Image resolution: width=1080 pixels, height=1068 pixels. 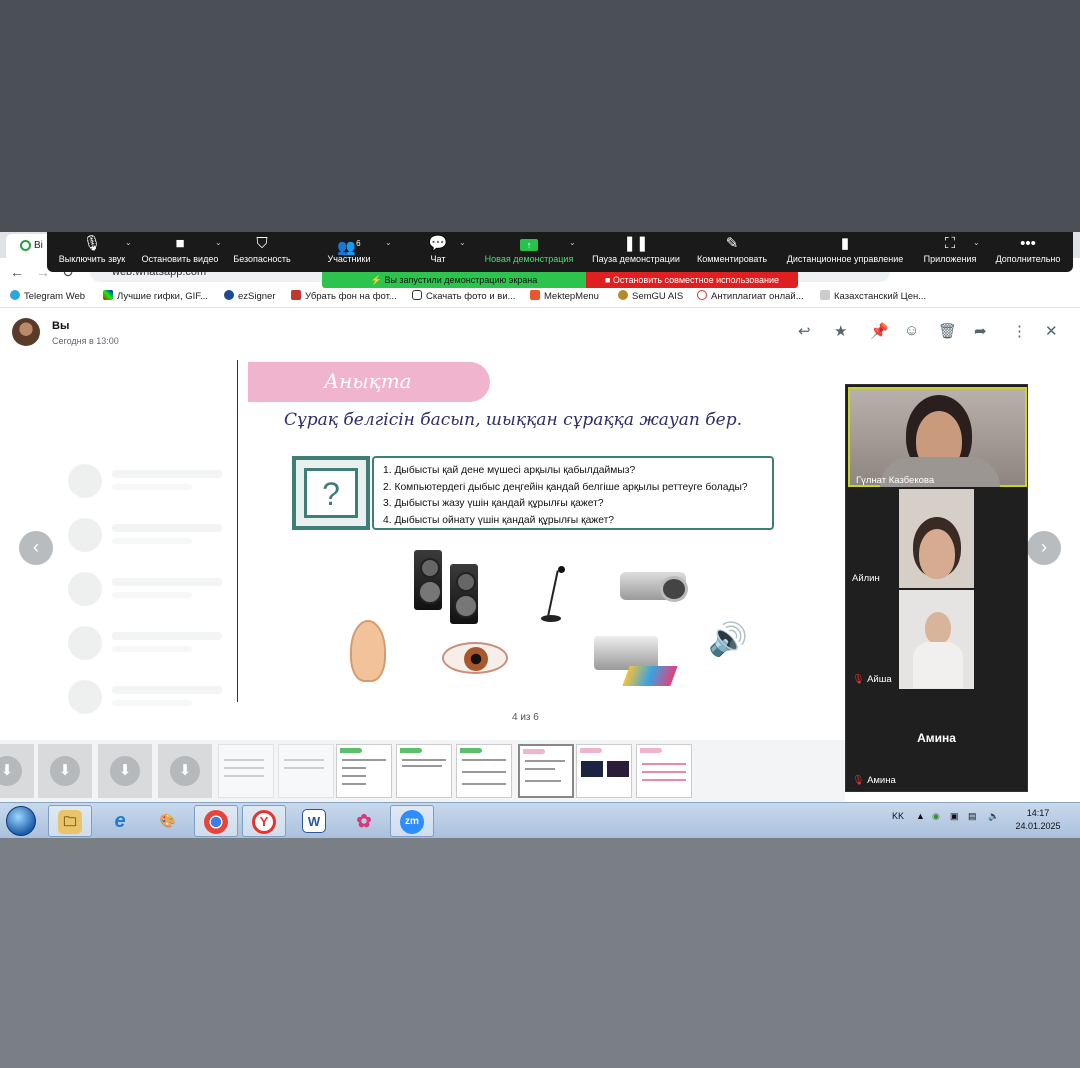 What do you see at coordinates (938, 665) in the screenshot?
I see `shirt-shape` at bounding box center [938, 665].